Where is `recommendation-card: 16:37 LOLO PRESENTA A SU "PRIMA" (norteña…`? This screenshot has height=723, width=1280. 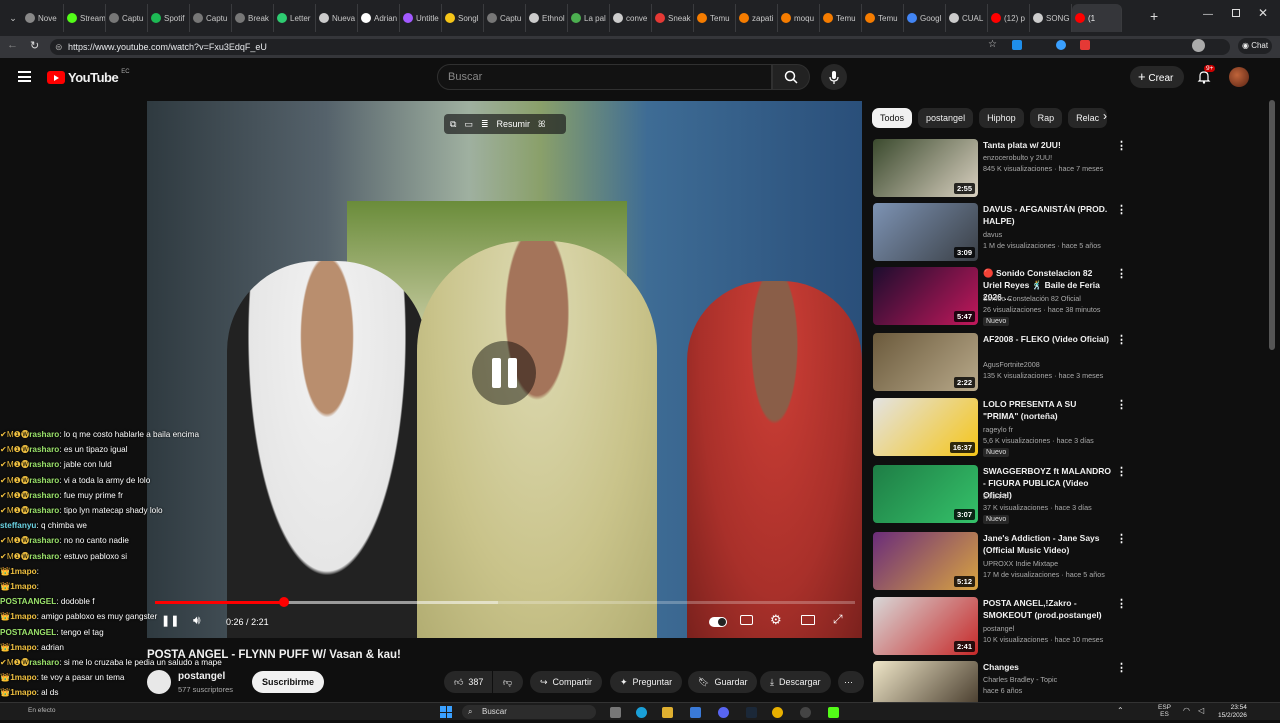 recommendation-card: 16:37 LOLO PRESENTA A SU "PRIMA" (norteña… is located at coordinates (1003, 429).